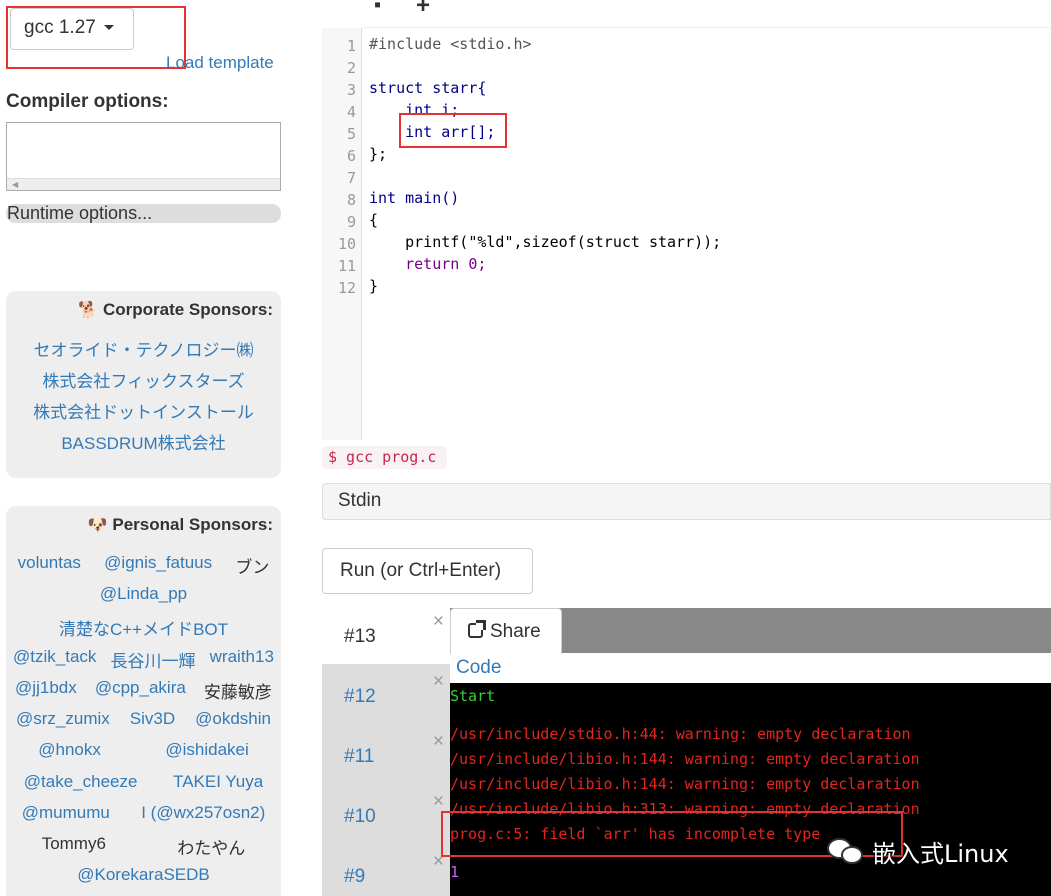 This screenshot has width=1051, height=896. Describe the element at coordinates (242, 659) in the screenshot. I see `sponsor-link: wraith13` at that location.